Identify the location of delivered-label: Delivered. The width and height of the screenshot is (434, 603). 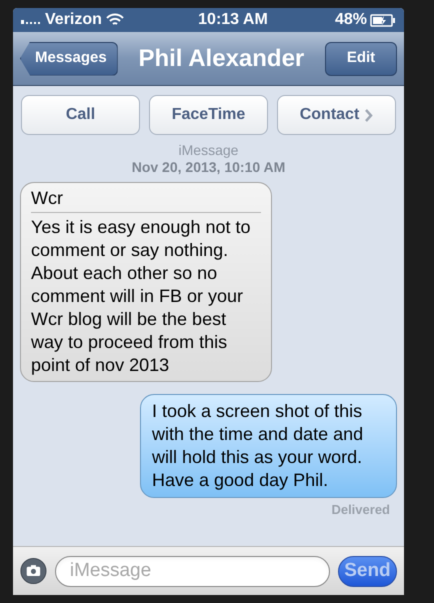
(360, 510).